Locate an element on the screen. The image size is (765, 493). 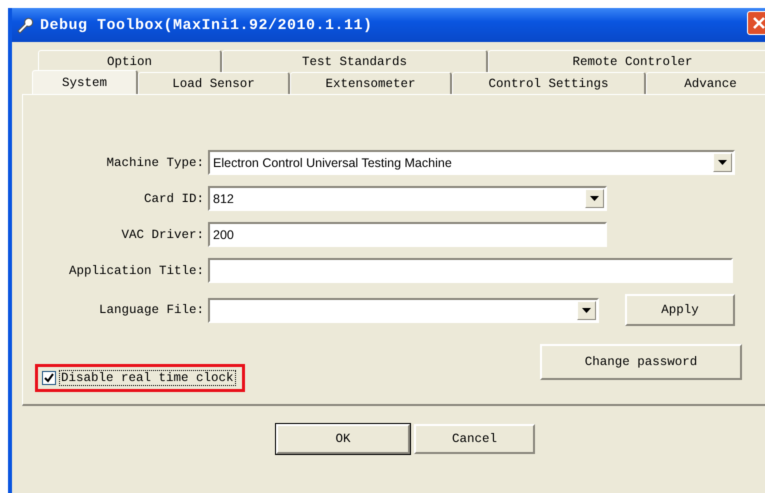
field-label: Language File: is located at coordinates (151, 310).